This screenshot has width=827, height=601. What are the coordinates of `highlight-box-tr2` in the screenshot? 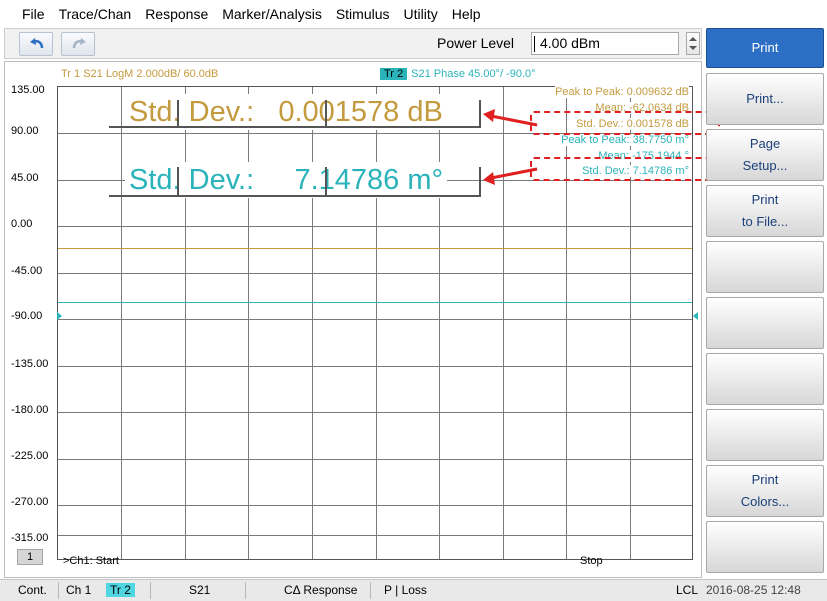 It's located at (625, 169).